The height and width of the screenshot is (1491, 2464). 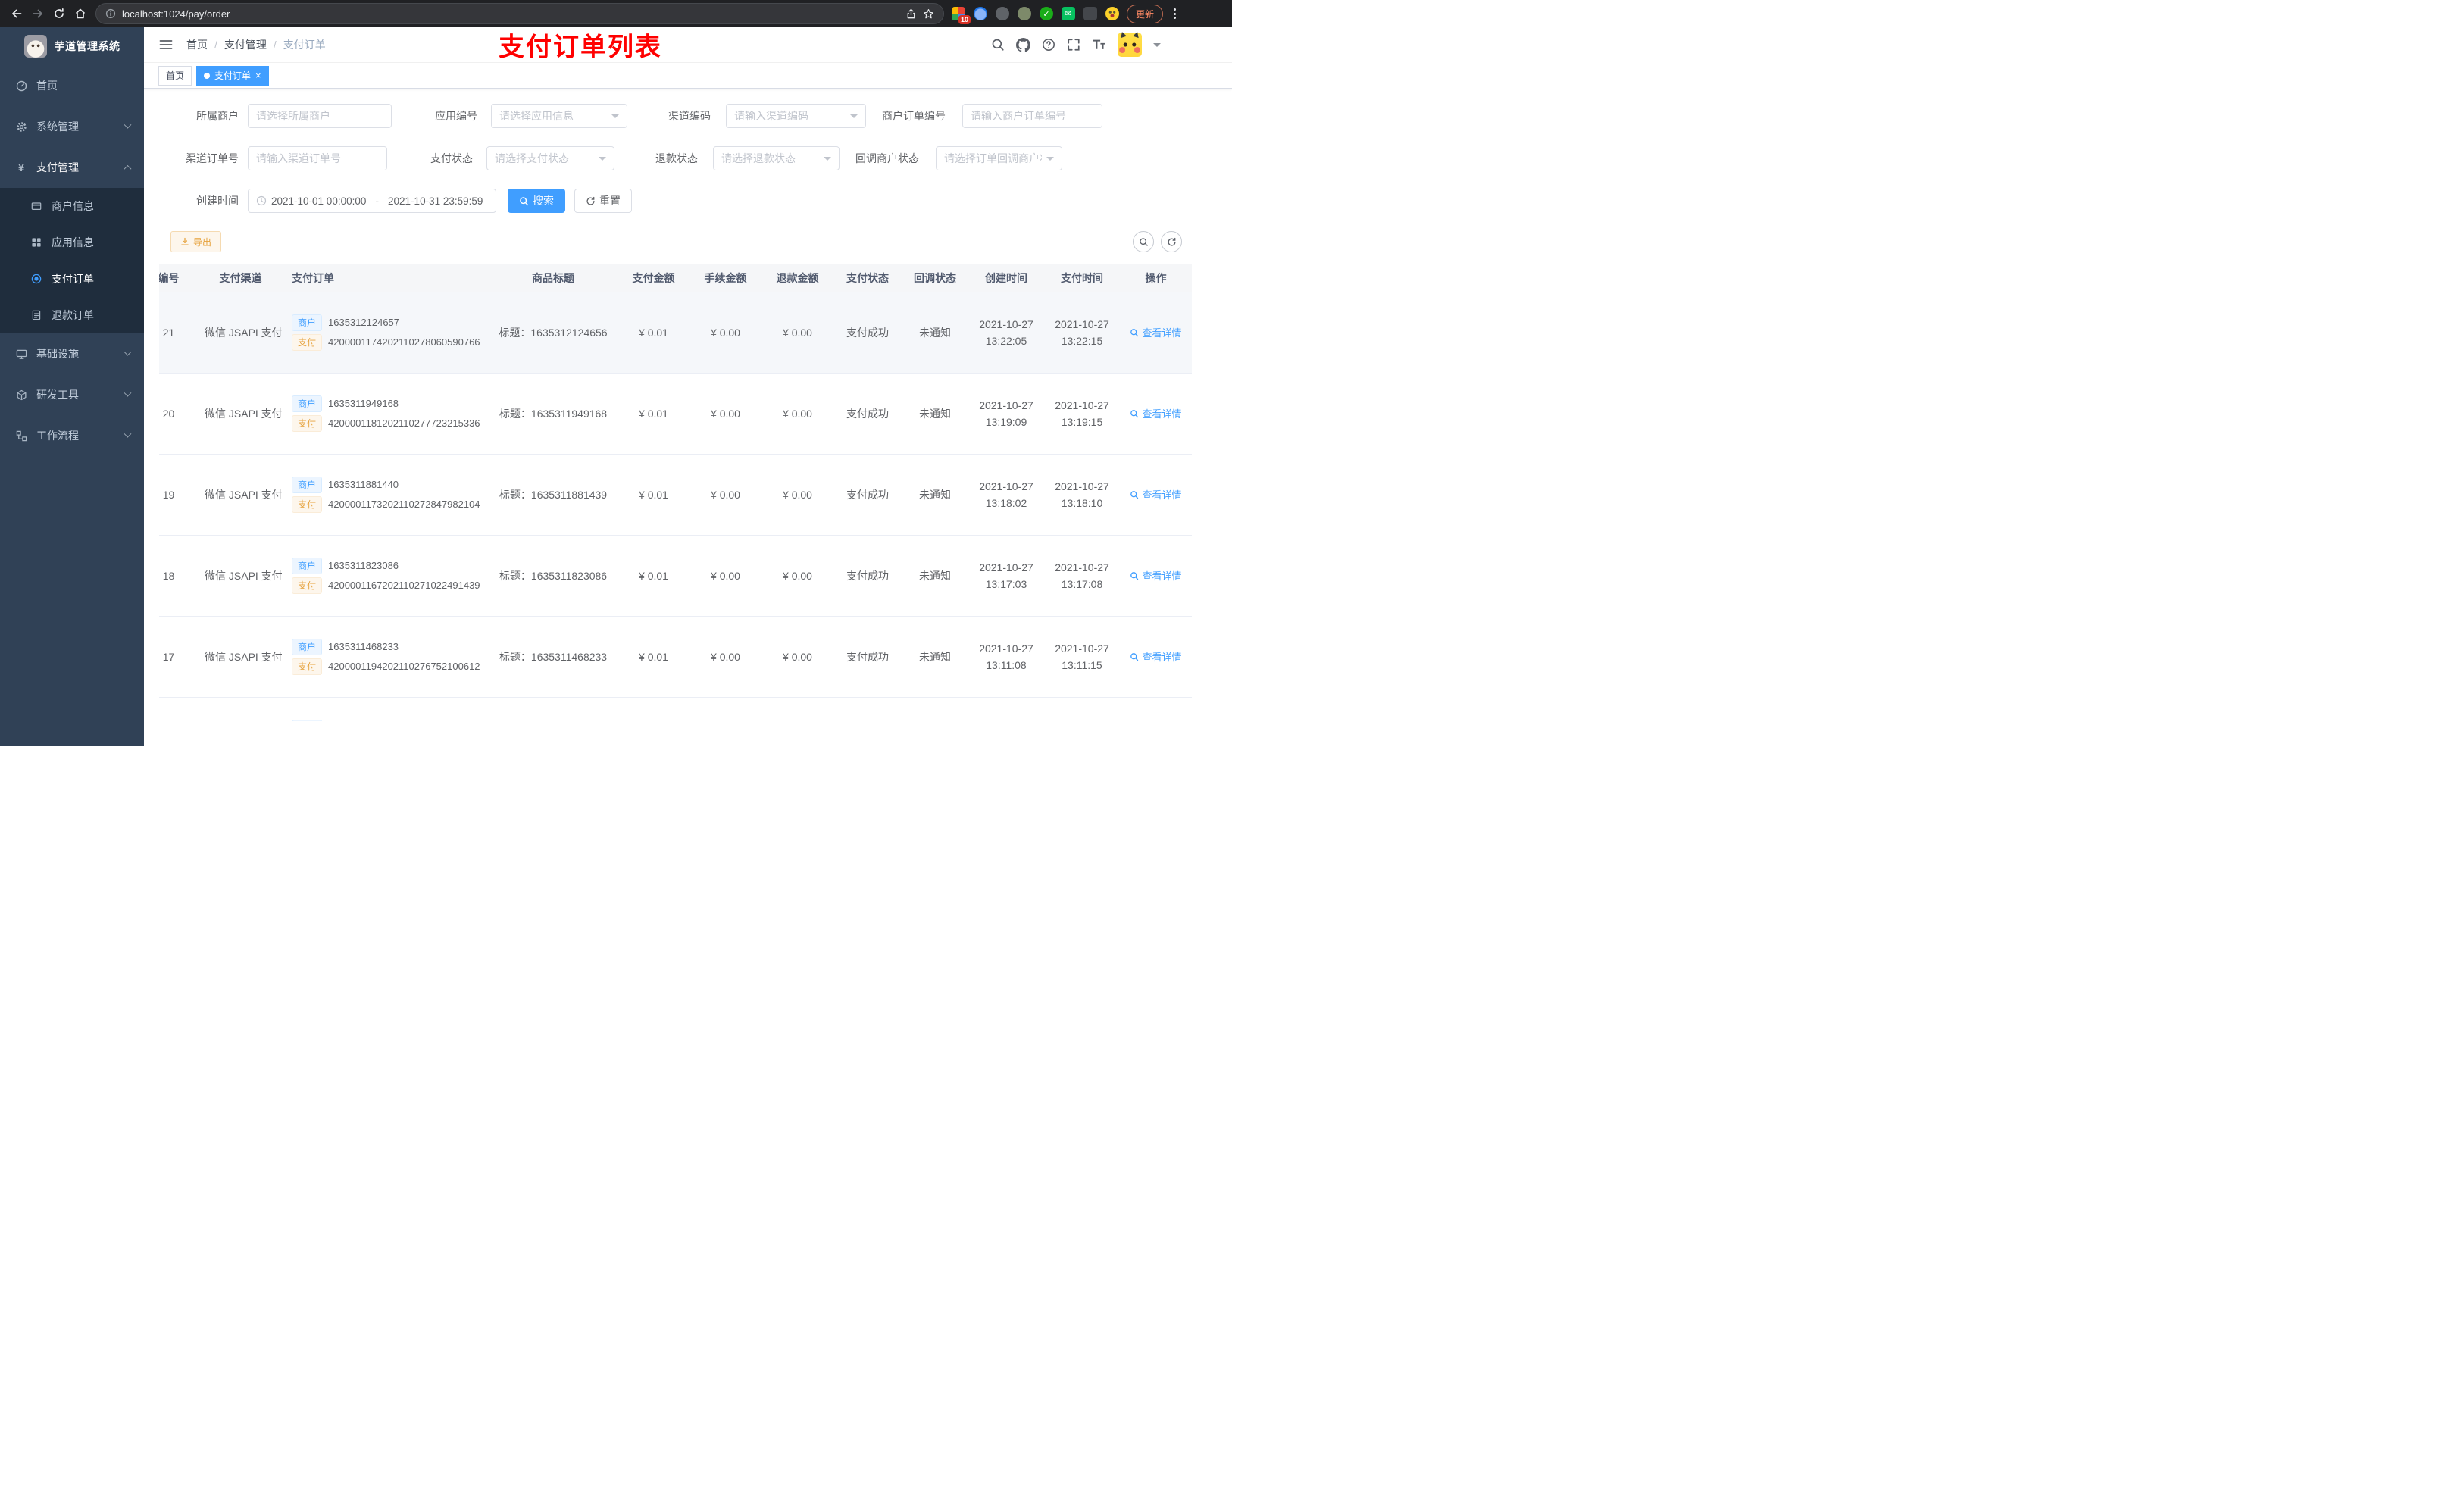 What do you see at coordinates (993, 158) in the screenshot?
I see `select-placeholder: 请选择订单回调商户状态` at bounding box center [993, 158].